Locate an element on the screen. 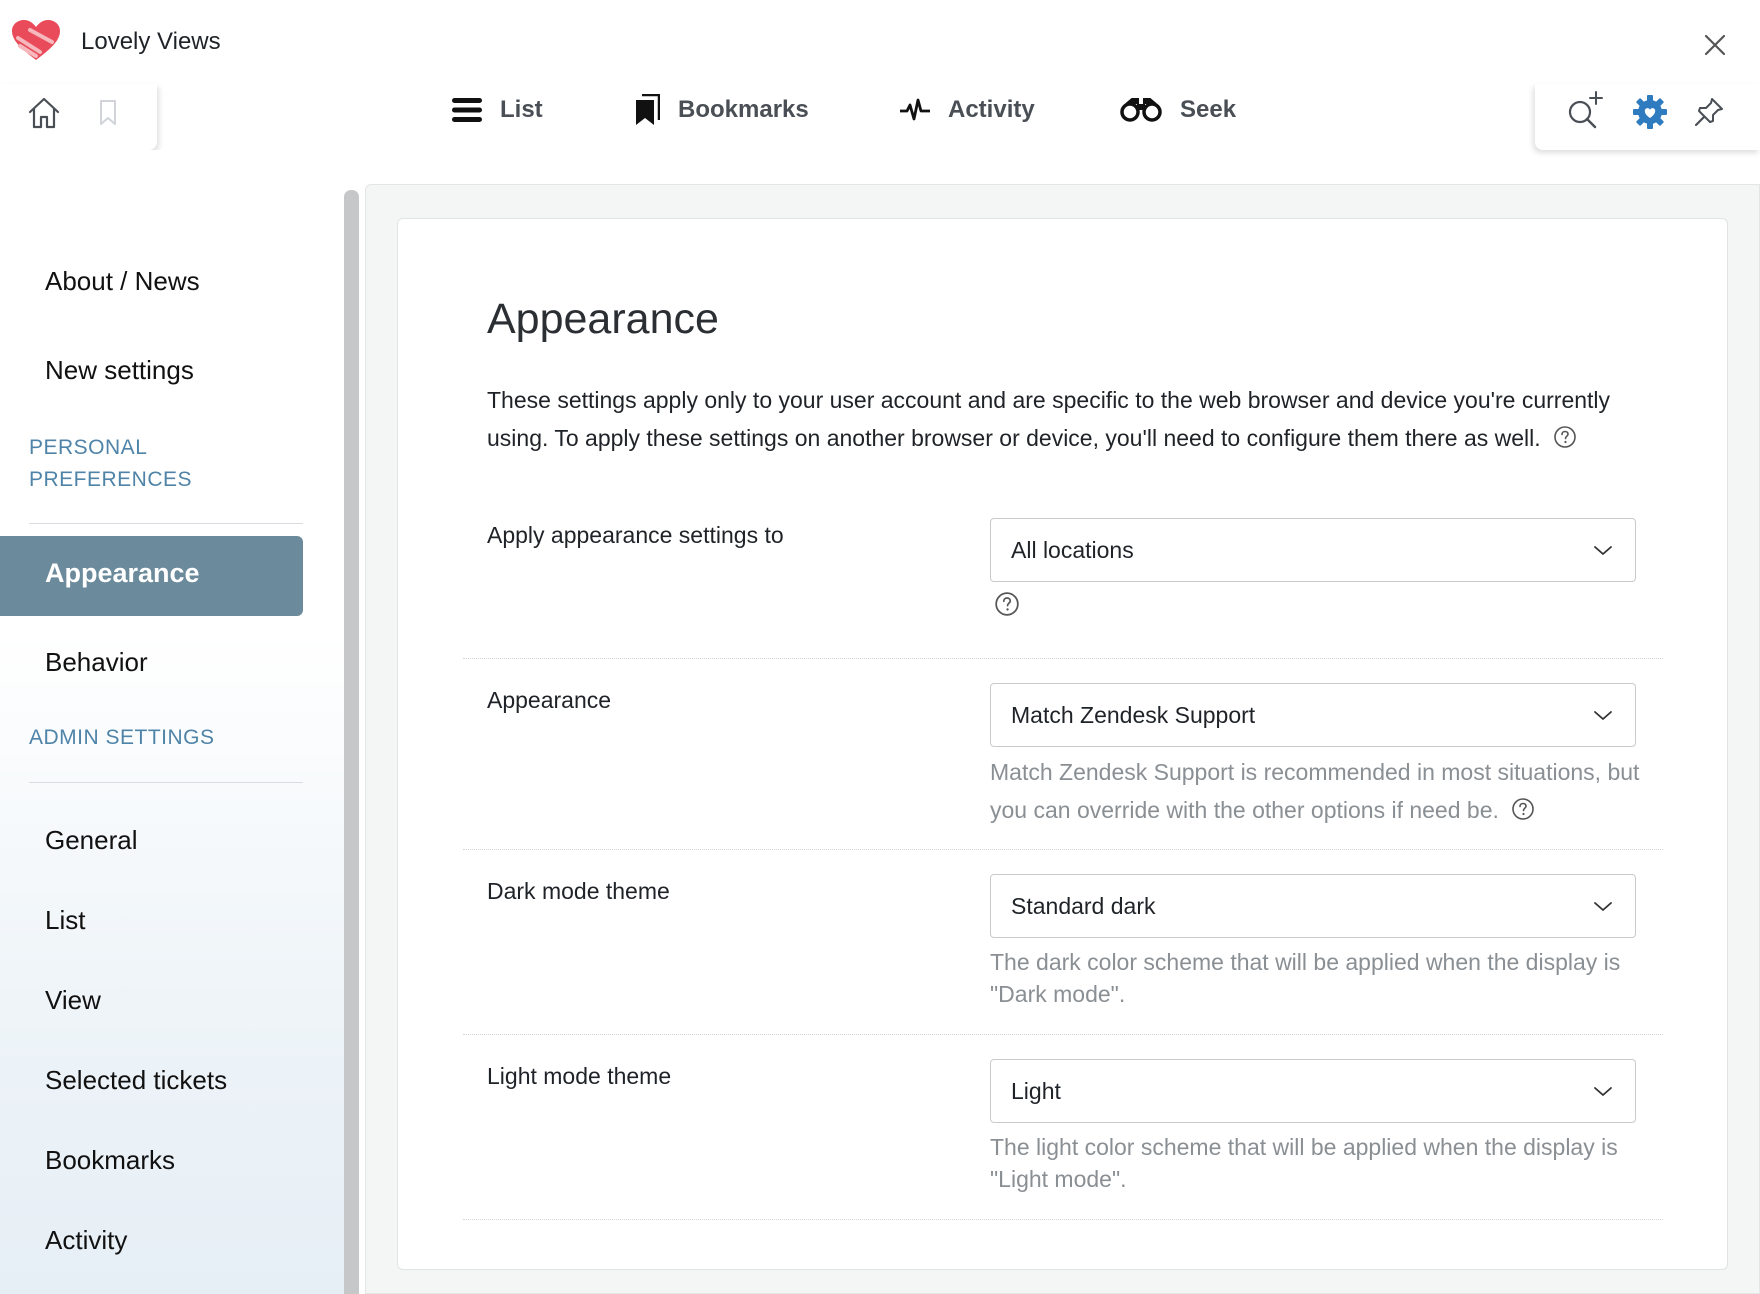 This screenshot has height=1294, width=1760. heart-logo-icon is located at coordinates (36, 40).